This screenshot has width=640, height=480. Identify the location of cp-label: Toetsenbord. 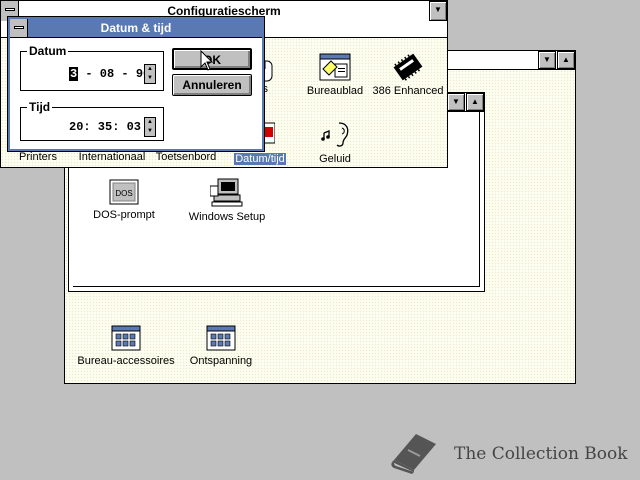
(186, 157).